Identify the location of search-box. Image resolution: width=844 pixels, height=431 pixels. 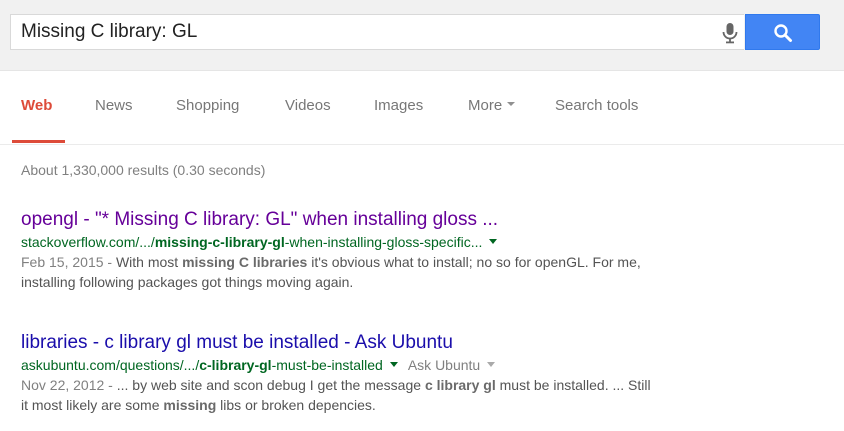
(377, 32).